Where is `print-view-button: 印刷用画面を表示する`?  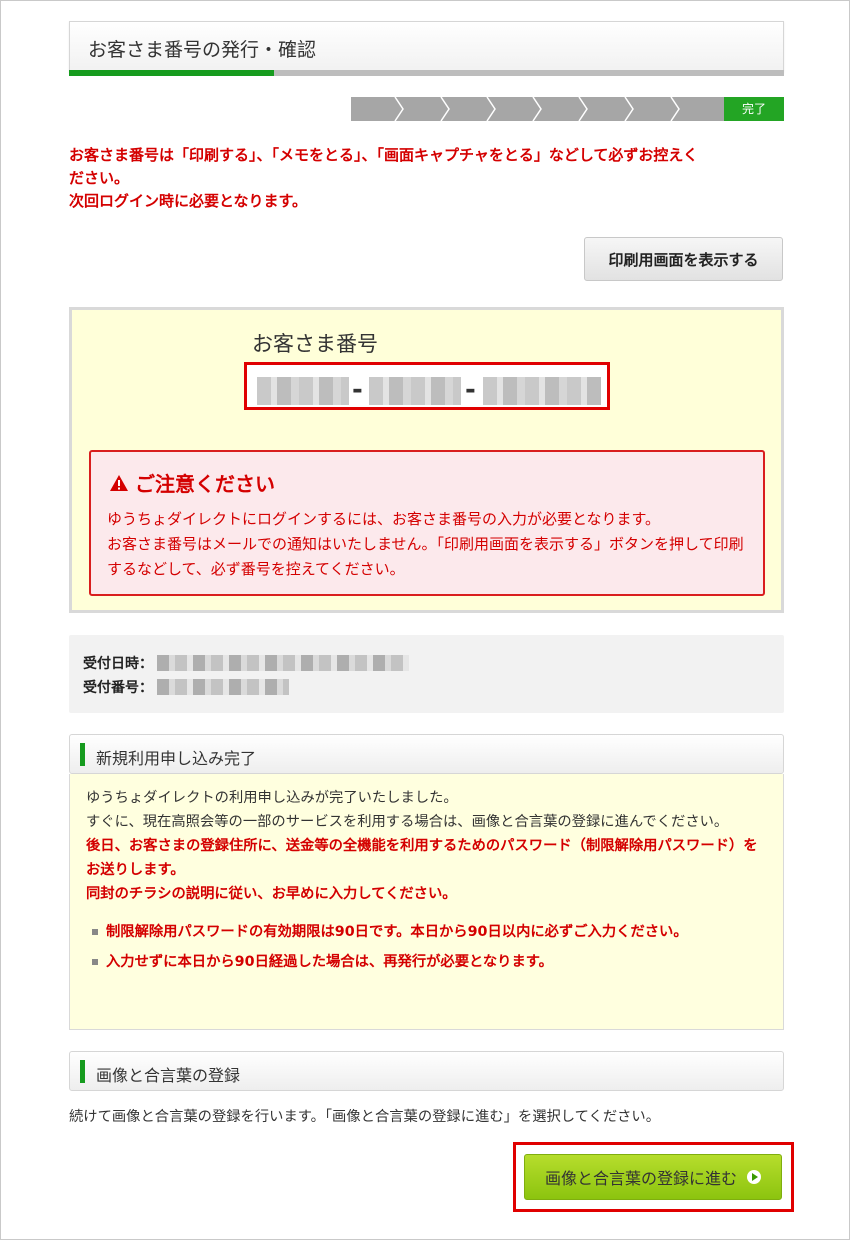 print-view-button: 印刷用画面を表示する is located at coordinates (683, 259).